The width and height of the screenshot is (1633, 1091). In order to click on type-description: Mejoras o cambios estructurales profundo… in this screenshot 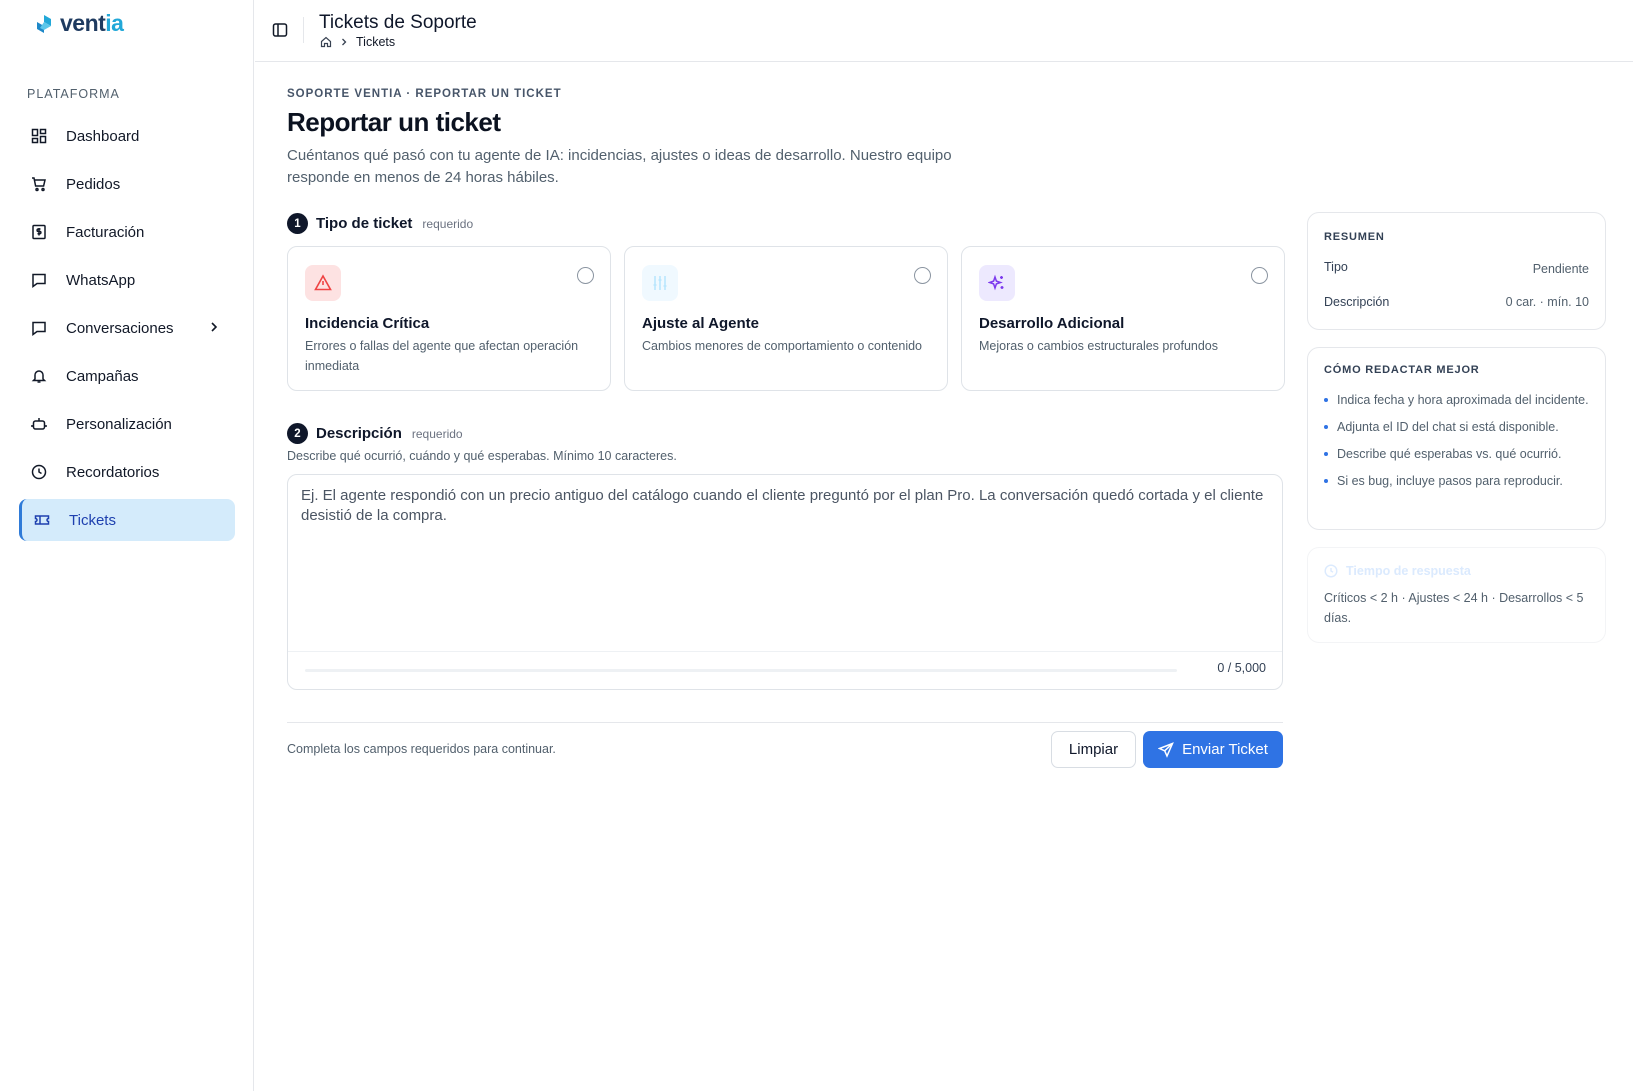, I will do `click(1099, 346)`.